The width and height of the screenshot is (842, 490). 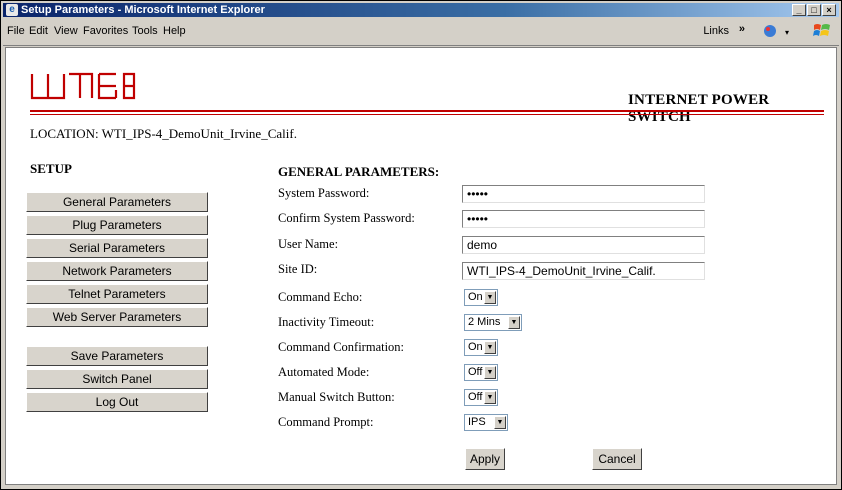 I want to click on internet-explorer-icon: e, so click(x=12, y=10).